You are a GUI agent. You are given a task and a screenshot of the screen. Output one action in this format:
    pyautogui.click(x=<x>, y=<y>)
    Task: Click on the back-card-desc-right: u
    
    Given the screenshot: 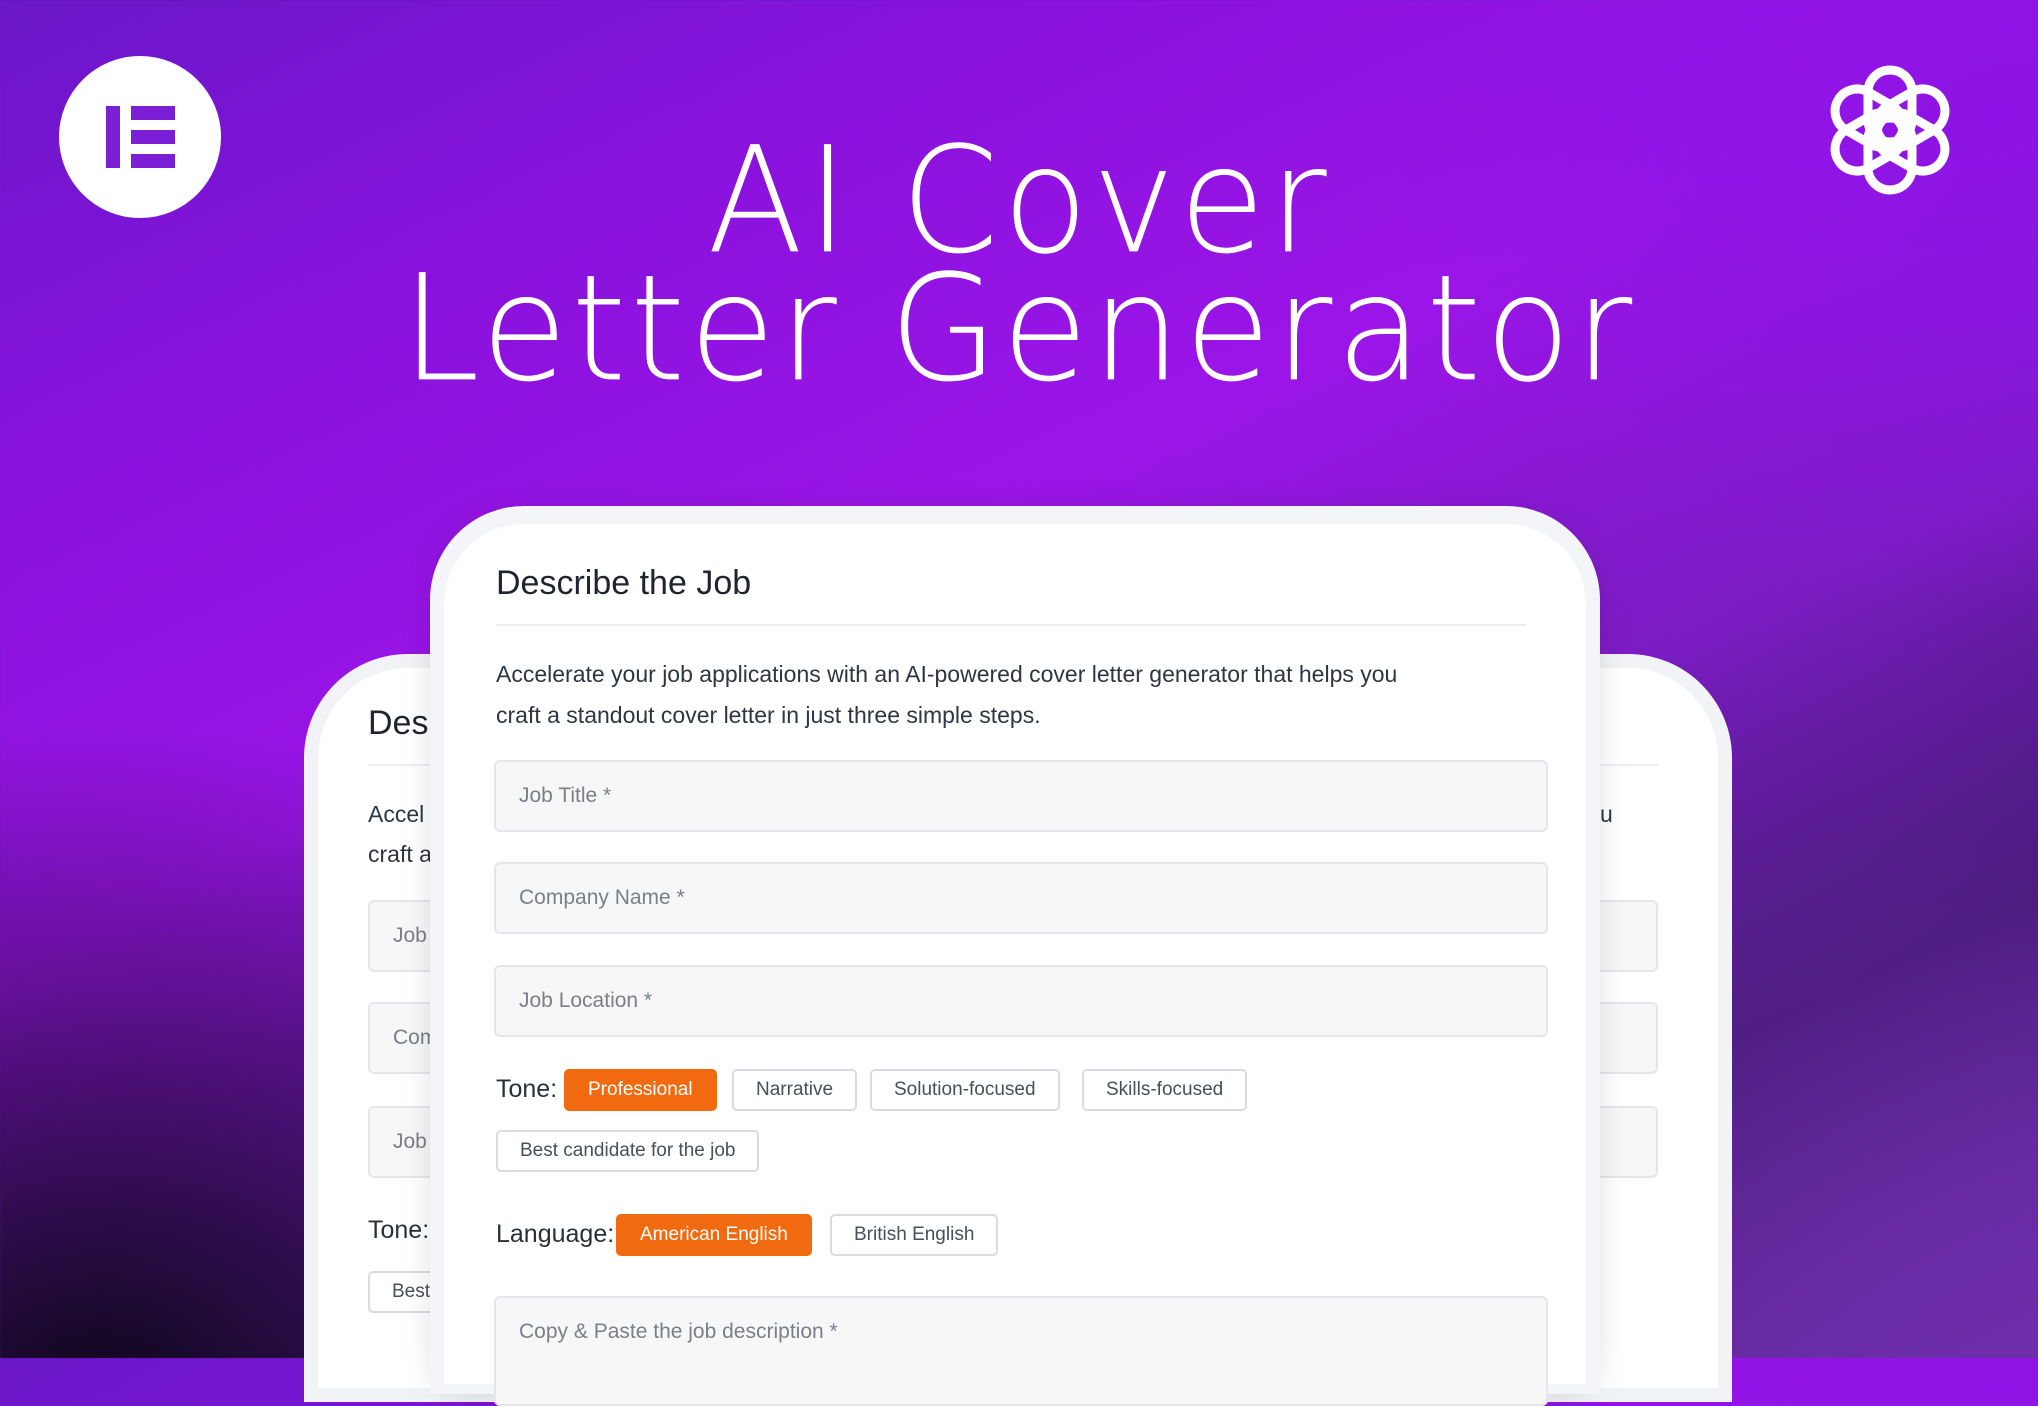 What is the action you would take?
    pyautogui.click(x=1606, y=814)
    